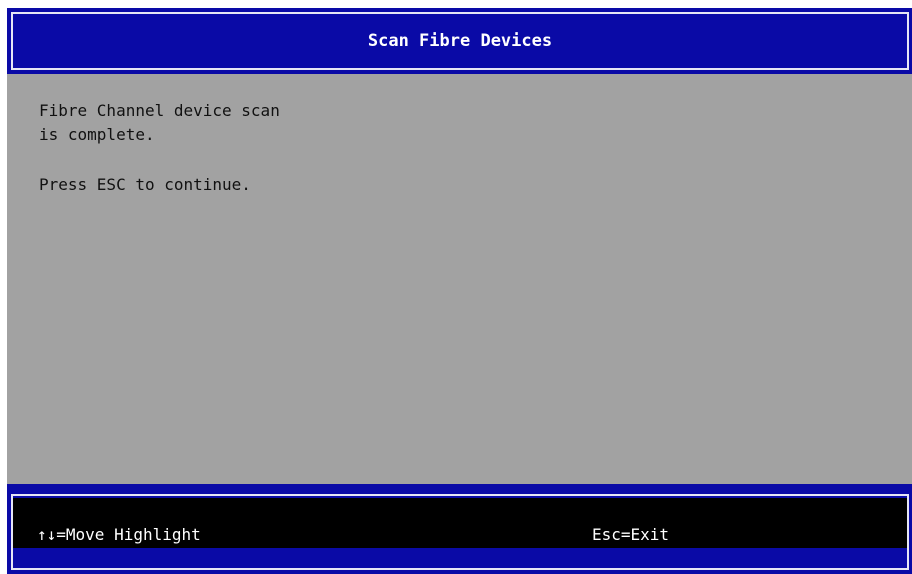  Describe the element at coordinates (630, 534) in the screenshot. I see `esc-exit-hint: Esc=Exit` at that location.